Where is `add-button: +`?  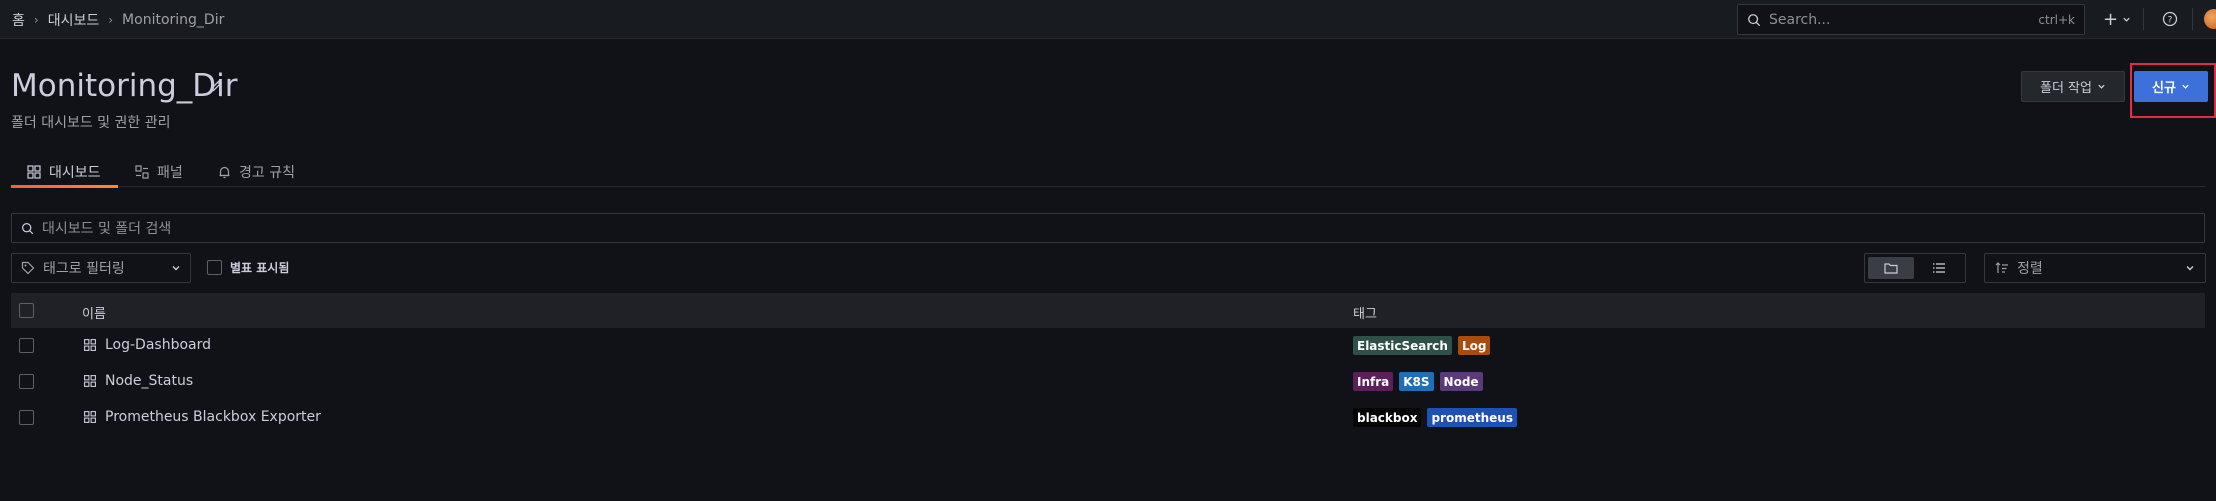 add-button: + is located at coordinates (2117, 19).